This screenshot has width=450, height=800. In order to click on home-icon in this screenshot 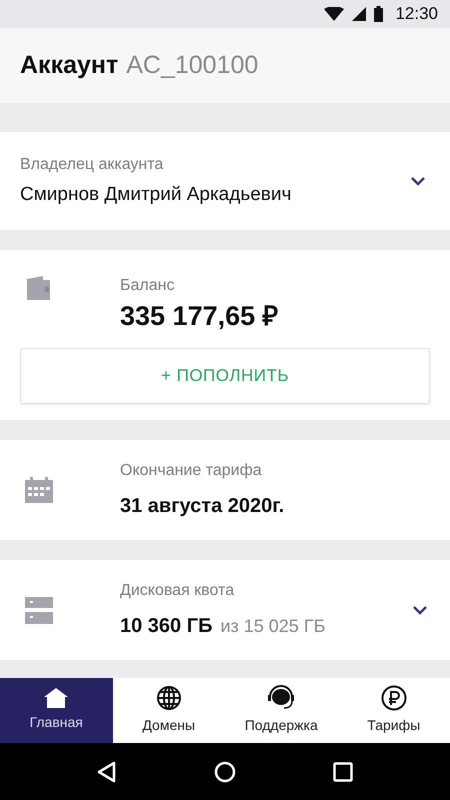, I will do `click(56, 698)`.